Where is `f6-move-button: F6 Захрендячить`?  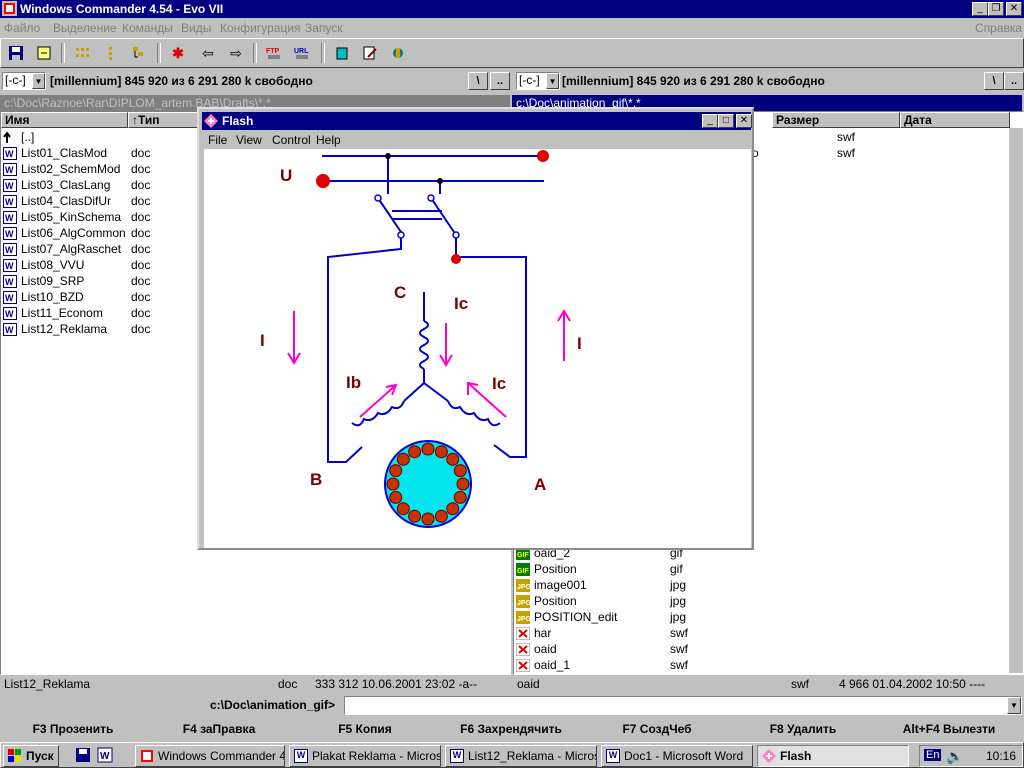
f6-move-button: F6 Захрендячить is located at coordinates (511, 730).